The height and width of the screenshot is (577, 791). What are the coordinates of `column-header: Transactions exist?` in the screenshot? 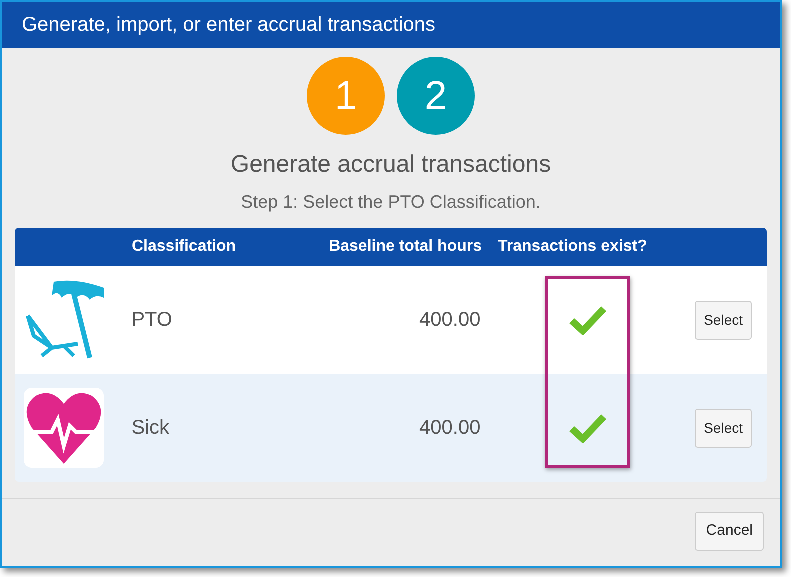 It's located at (572, 247).